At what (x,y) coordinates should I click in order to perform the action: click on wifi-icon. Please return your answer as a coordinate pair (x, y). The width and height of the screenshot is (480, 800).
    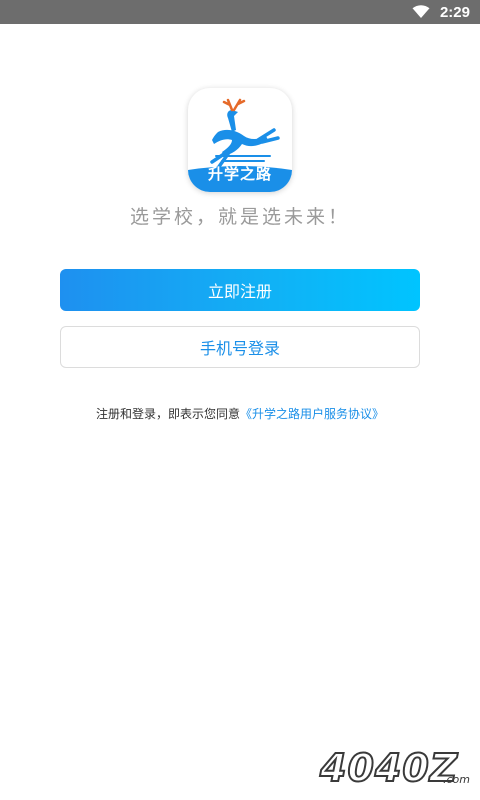
    Looking at the image, I should click on (421, 11).